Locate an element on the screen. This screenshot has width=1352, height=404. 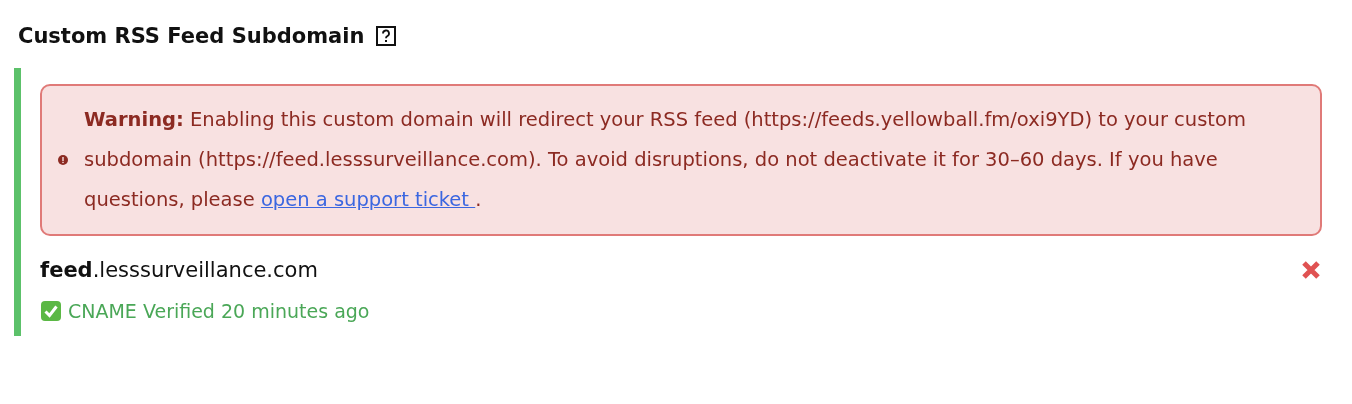
support-ticket-link: open a support ticket is located at coordinates (368, 199).